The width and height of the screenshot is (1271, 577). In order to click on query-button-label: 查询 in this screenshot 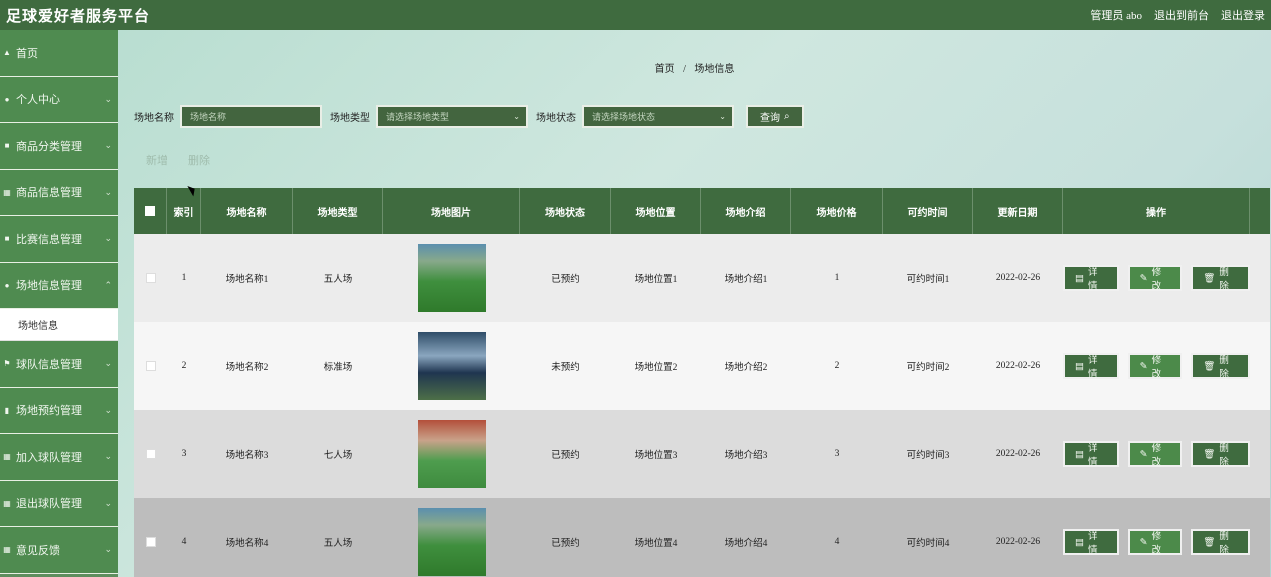, I will do `click(770, 118)`.